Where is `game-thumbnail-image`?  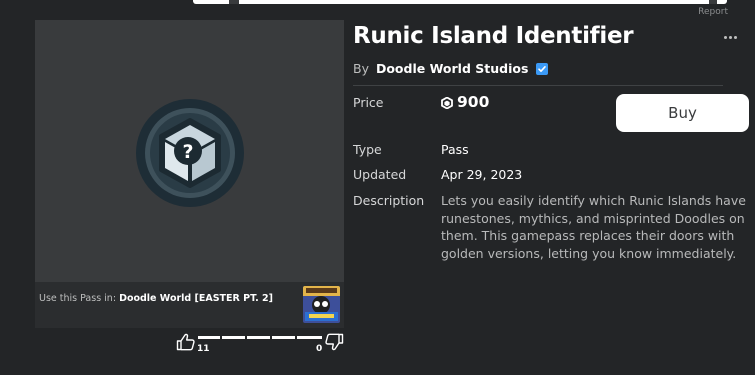 game-thumbnail-image is located at coordinates (321, 304).